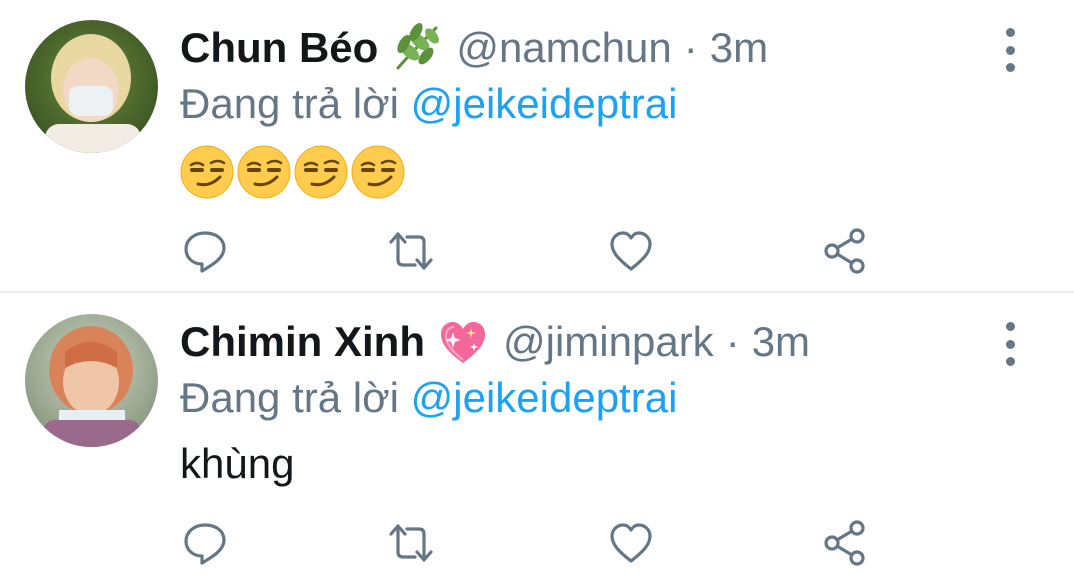 This screenshot has width=1074, height=580. What do you see at coordinates (302, 342) in the screenshot?
I see `display-name: Chimin Xinh` at bounding box center [302, 342].